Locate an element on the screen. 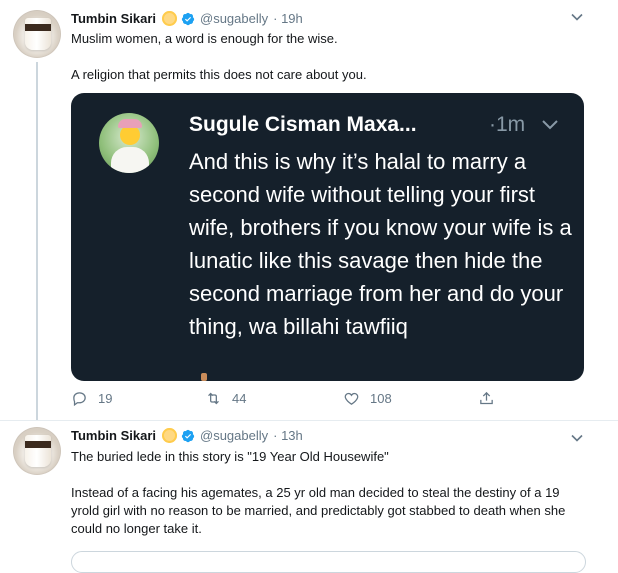 This screenshot has height=573, width=618. quoted-tweet-card is located at coordinates (328, 562).